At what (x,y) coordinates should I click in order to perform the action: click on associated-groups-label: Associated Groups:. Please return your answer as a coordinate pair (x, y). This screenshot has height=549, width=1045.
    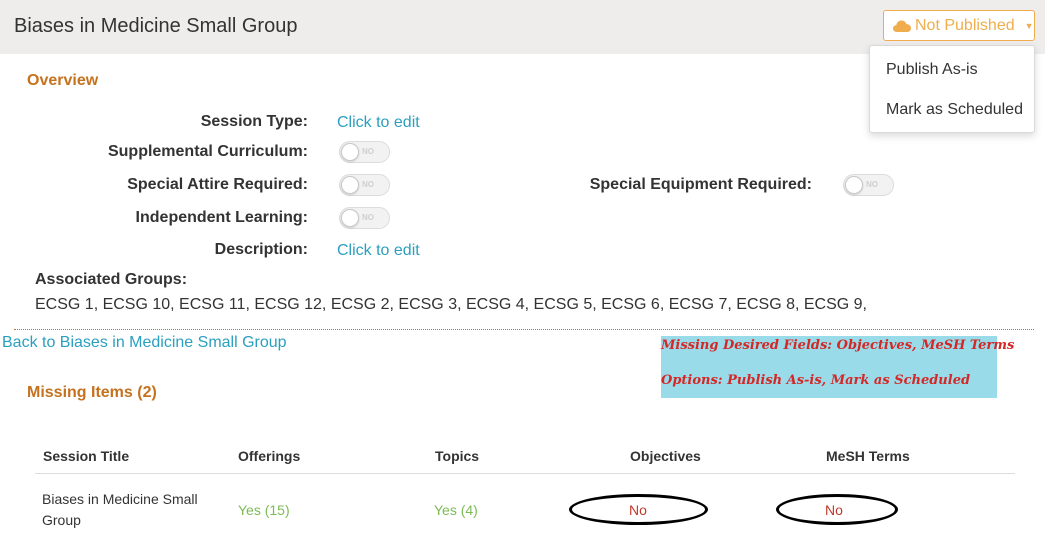
    Looking at the image, I should click on (111, 279).